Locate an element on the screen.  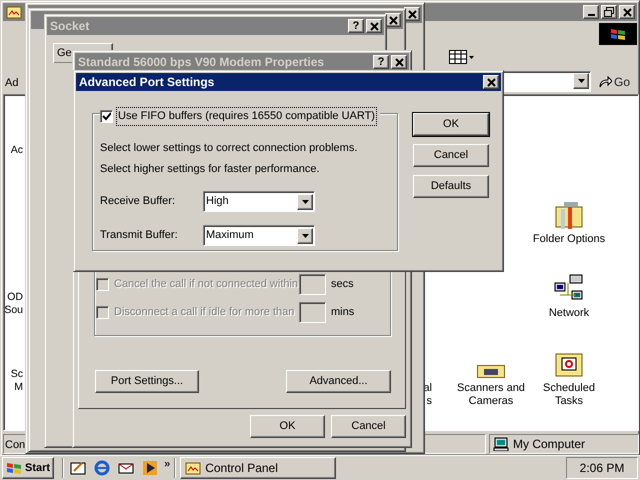
unit-label: mins is located at coordinates (342, 312).